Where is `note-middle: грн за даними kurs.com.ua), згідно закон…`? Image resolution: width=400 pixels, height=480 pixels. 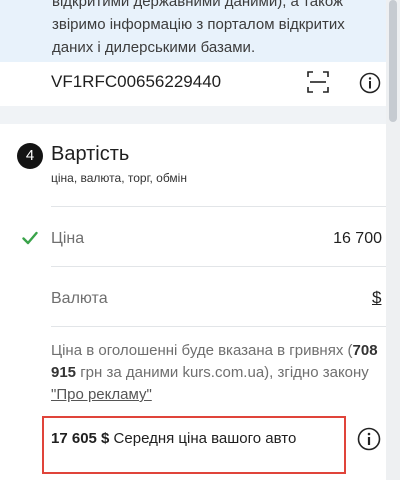
note-middle: грн за даними kurs.com.ua), згідно закон… is located at coordinates (222, 372).